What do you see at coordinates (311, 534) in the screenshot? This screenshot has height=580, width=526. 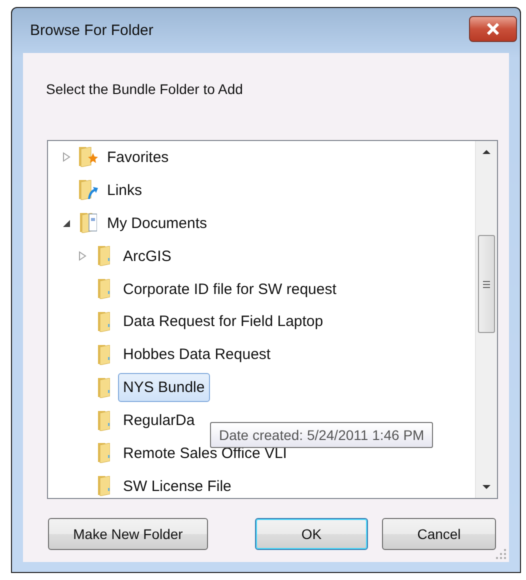 I see `dialog-button: OK` at bounding box center [311, 534].